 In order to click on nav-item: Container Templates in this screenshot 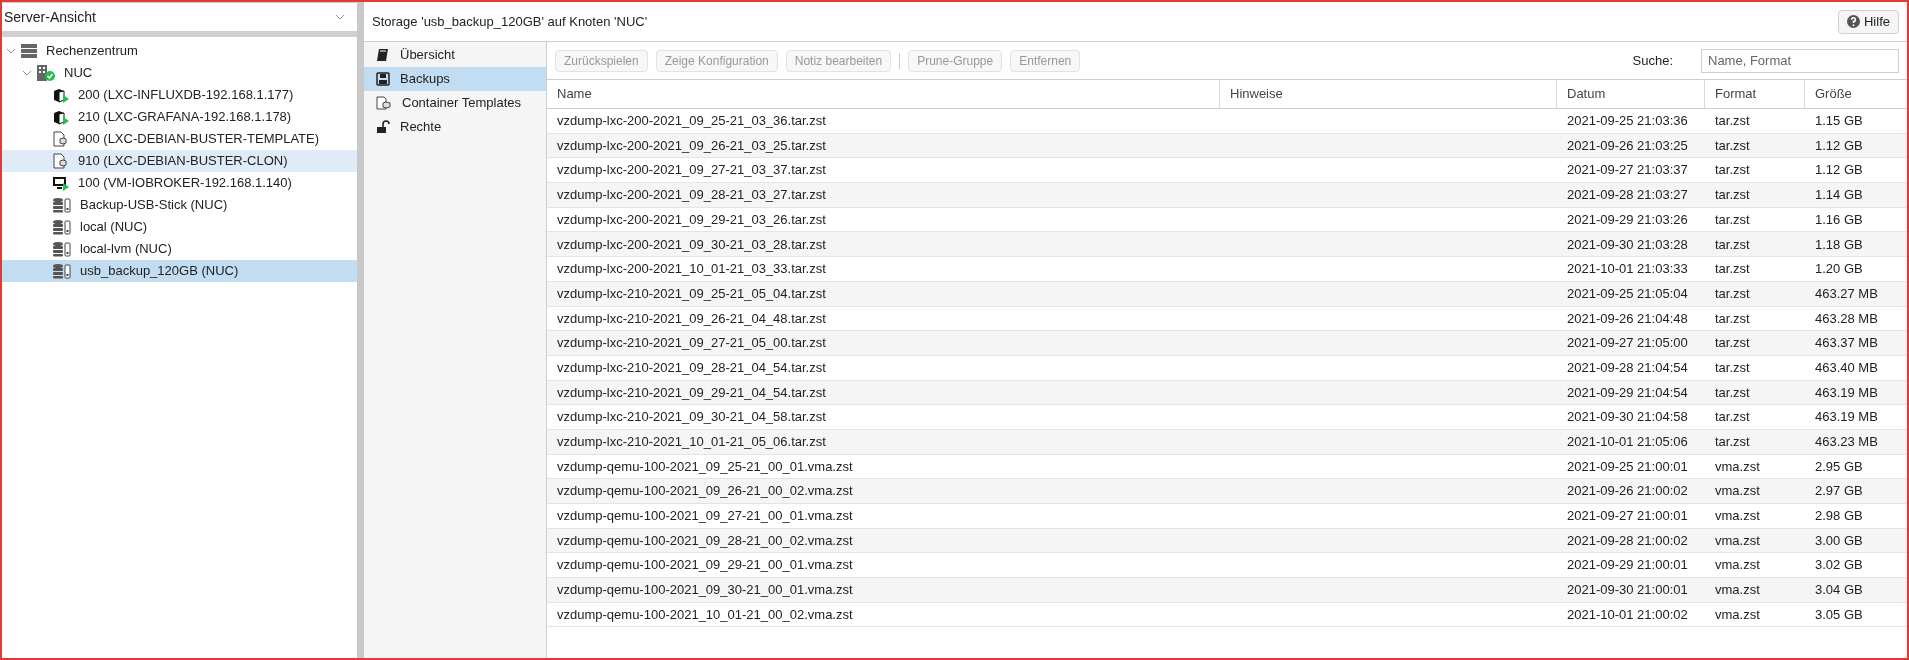, I will do `click(455, 103)`.